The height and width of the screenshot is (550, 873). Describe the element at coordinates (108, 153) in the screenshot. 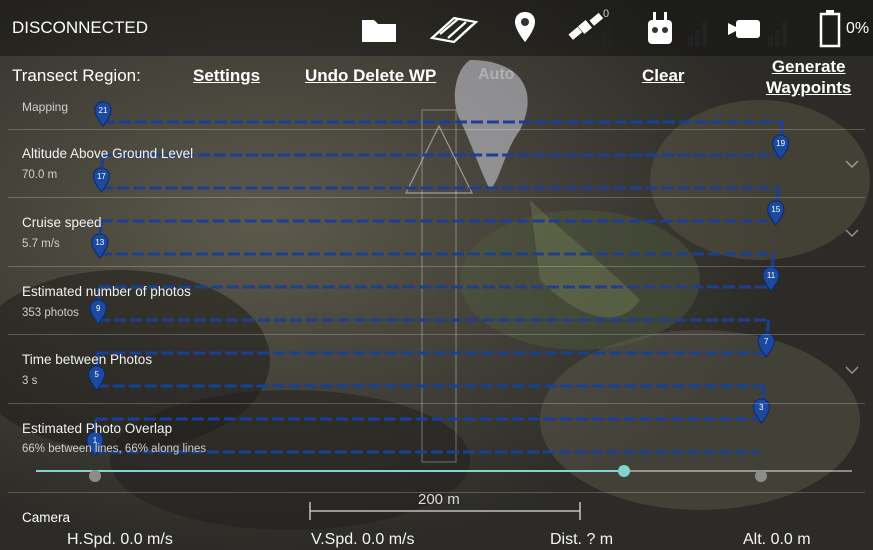

I see `setting-label: Altitude Above Ground Level` at that location.